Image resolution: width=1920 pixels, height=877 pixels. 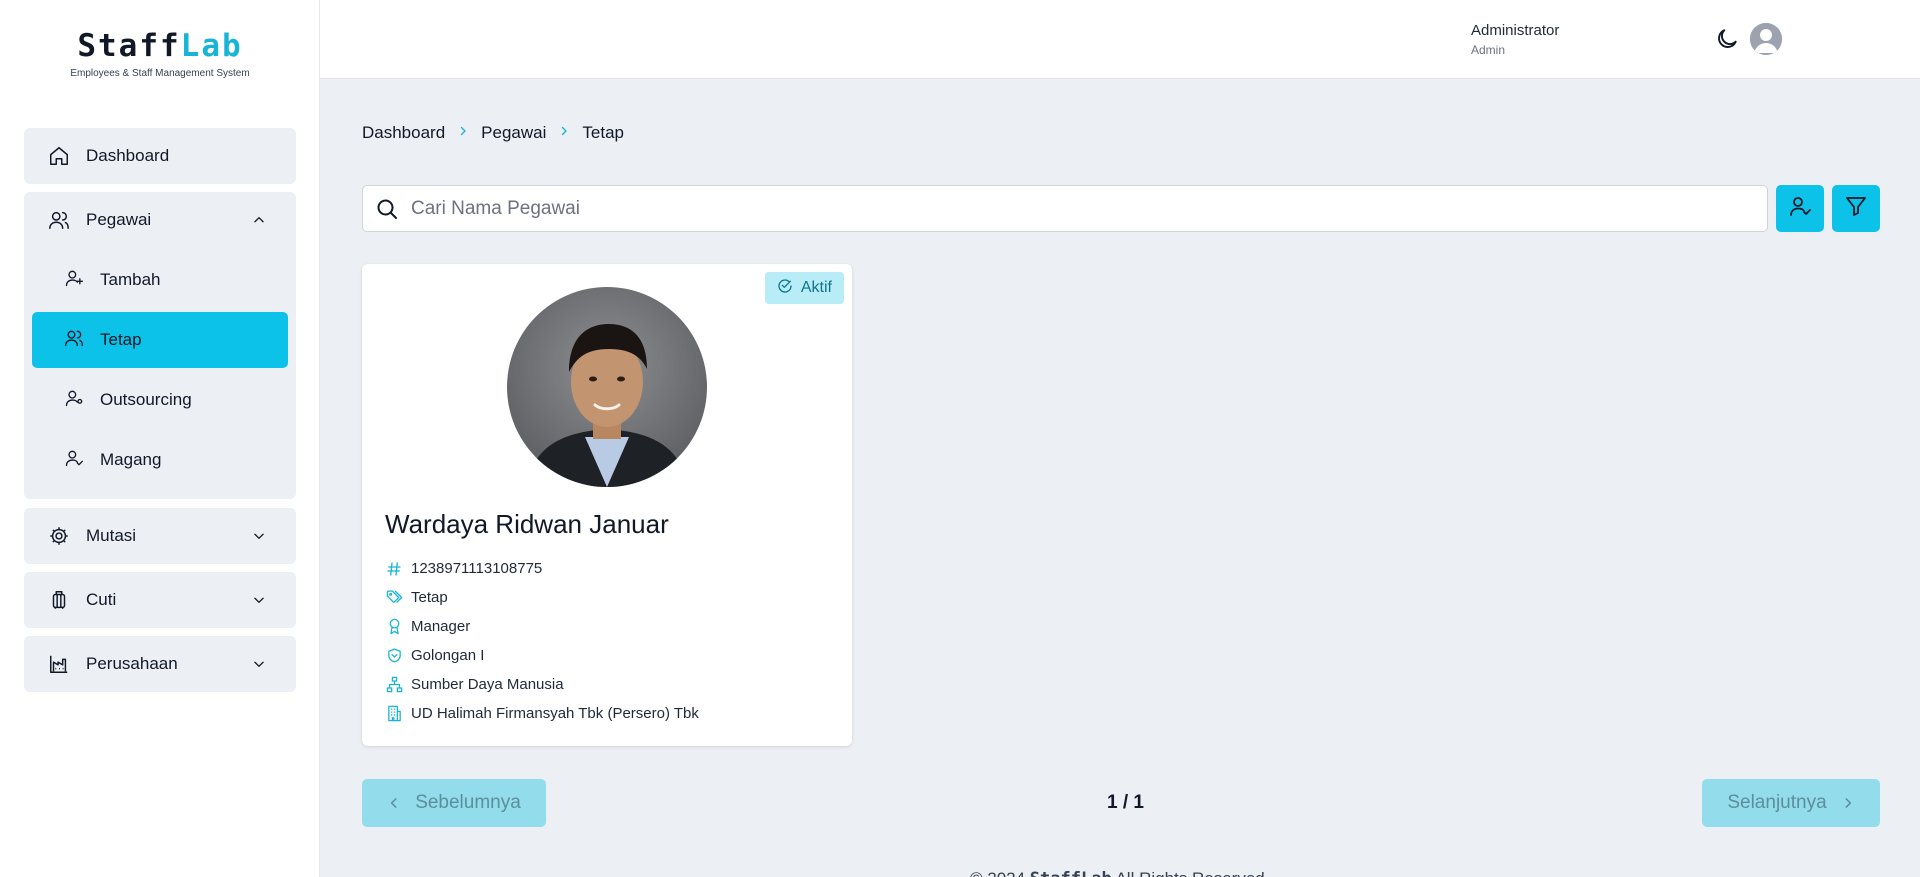 I want to click on sidebar-item-dashboard: Dashboard, so click(x=160, y=156).